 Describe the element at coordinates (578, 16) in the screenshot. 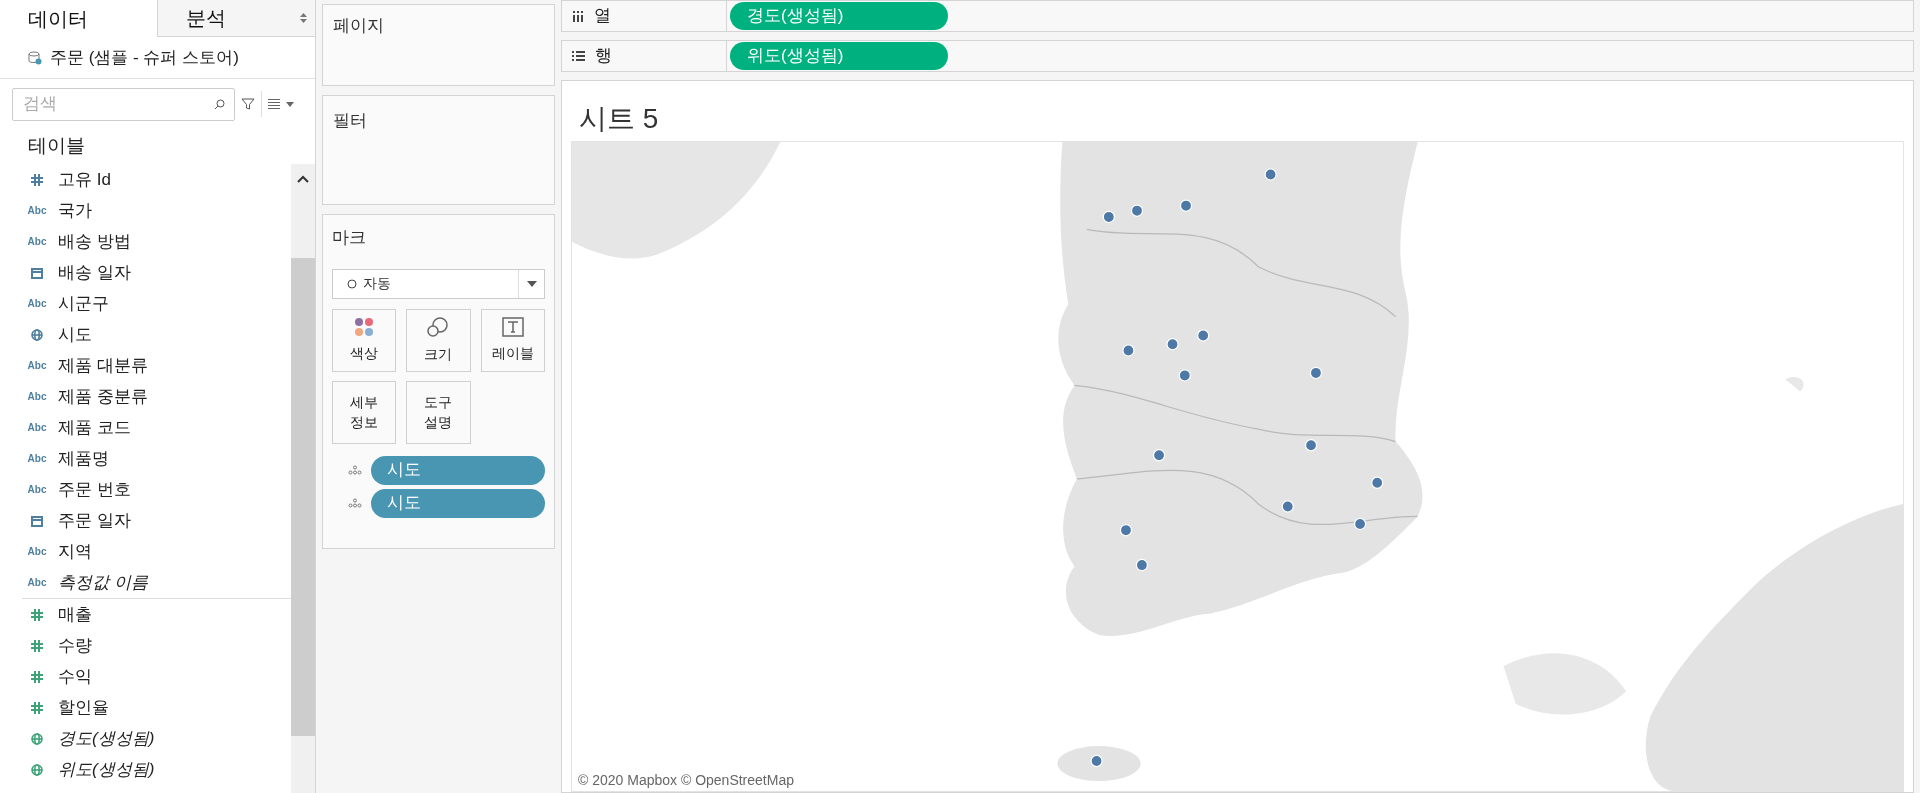

I see `columns-icon` at that location.